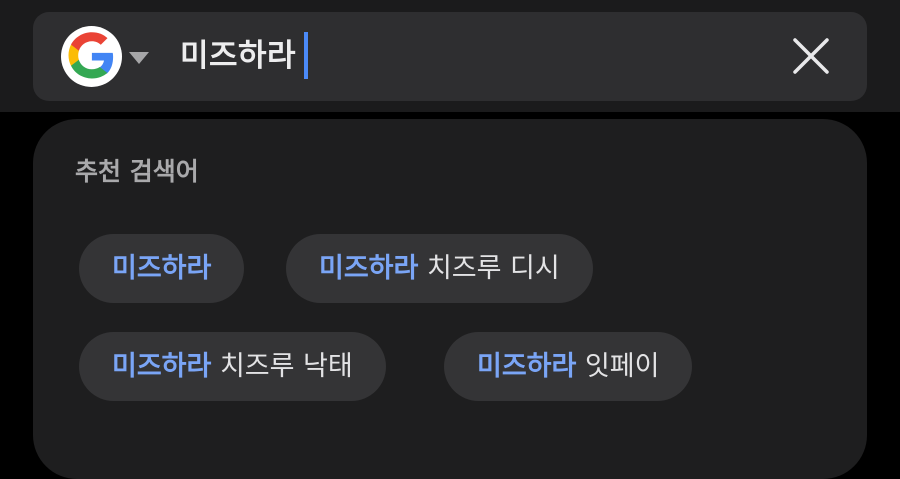  I want to click on google-g-icon, so click(91, 56).